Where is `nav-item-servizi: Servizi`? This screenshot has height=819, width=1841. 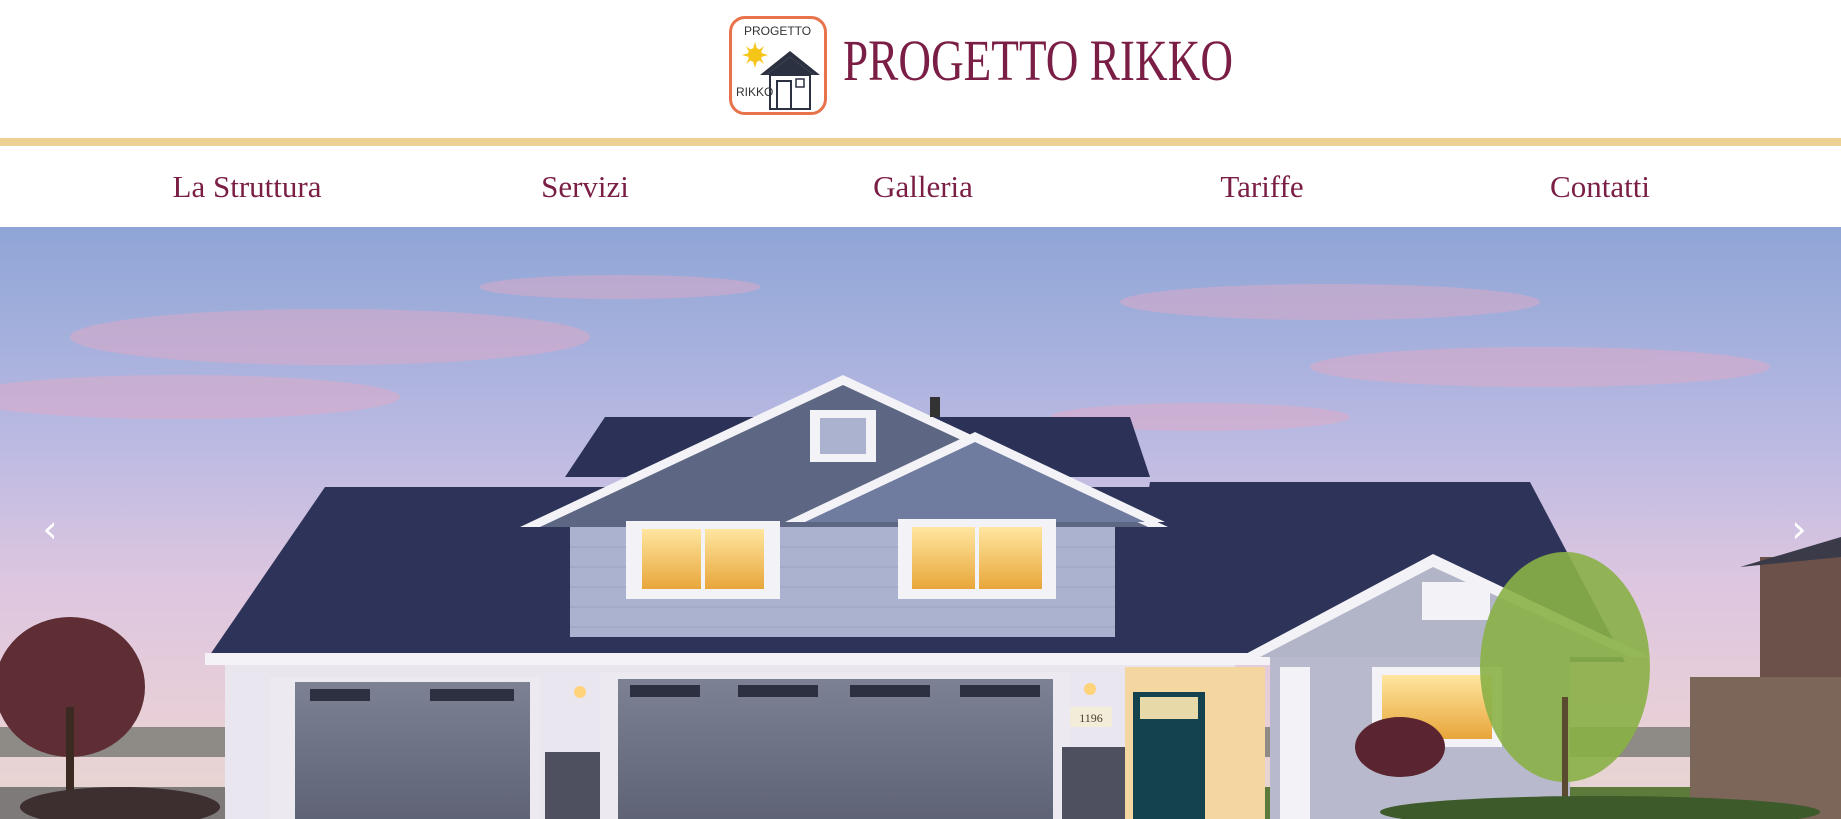 nav-item-servizi: Servizi is located at coordinates (585, 187).